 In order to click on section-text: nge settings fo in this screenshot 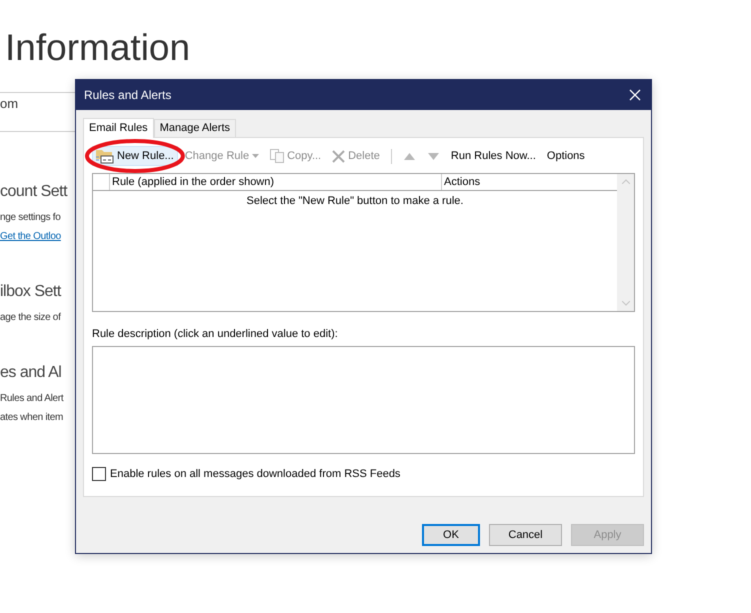, I will do `click(30, 218)`.